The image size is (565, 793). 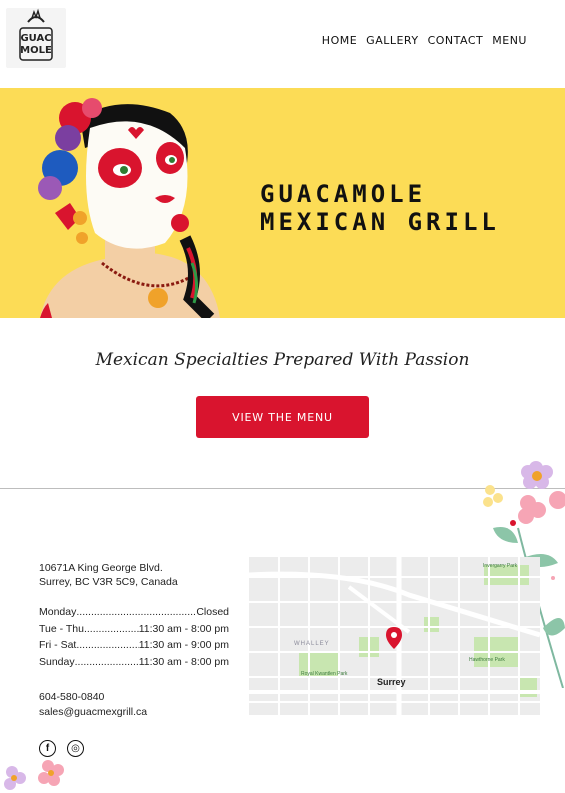 What do you see at coordinates (212, 612) in the screenshot?
I see `hours-time: Closed` at bounding box center [212, 612].